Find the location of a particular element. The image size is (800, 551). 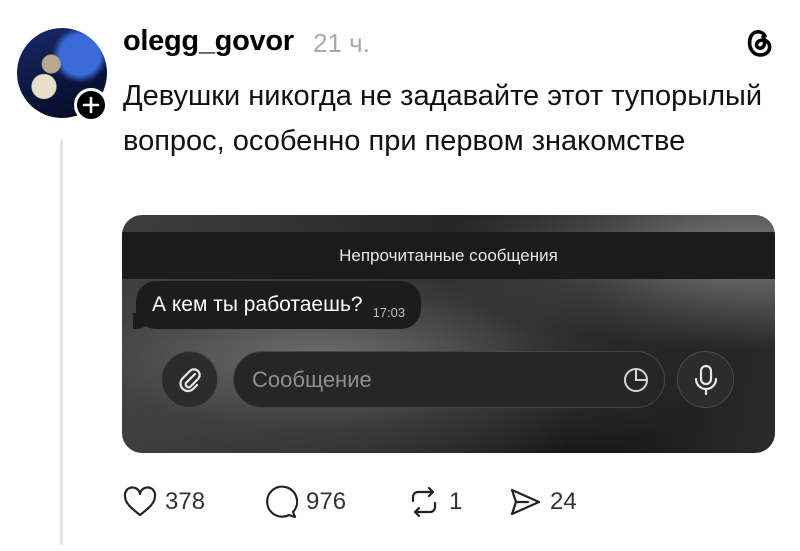

repost-button: 1 is located at coordinates (434, 502).